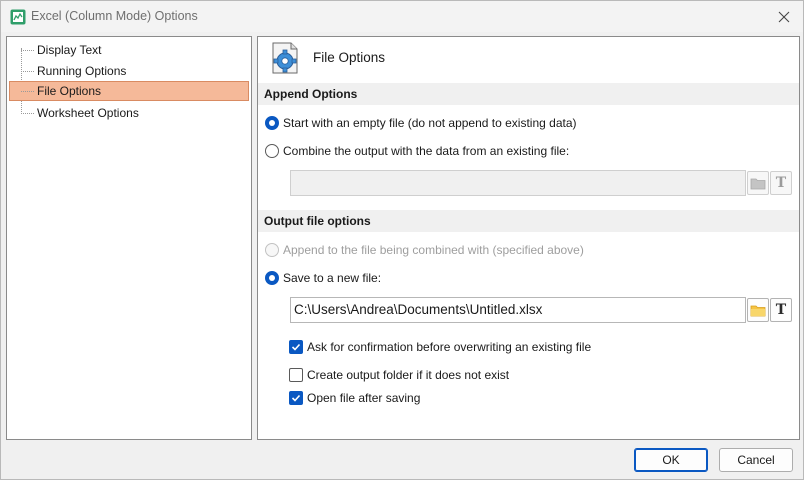 Image resolution: width=804 pixels, height=480 pixels. What do you see at coordinates (518, 183) in the screenshot?
I see `existing-file-input` at bounding box center [518, 183].